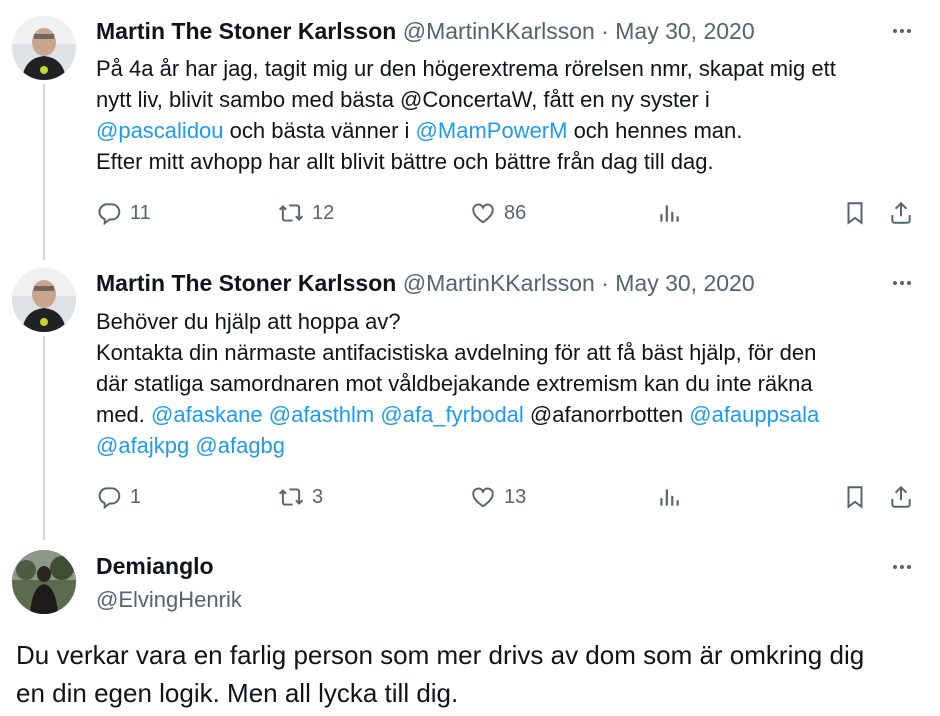  What do you see at coordinates (498, 497) in the screenshot?
I see `like-button: 13` at bounding box center [498, 497].